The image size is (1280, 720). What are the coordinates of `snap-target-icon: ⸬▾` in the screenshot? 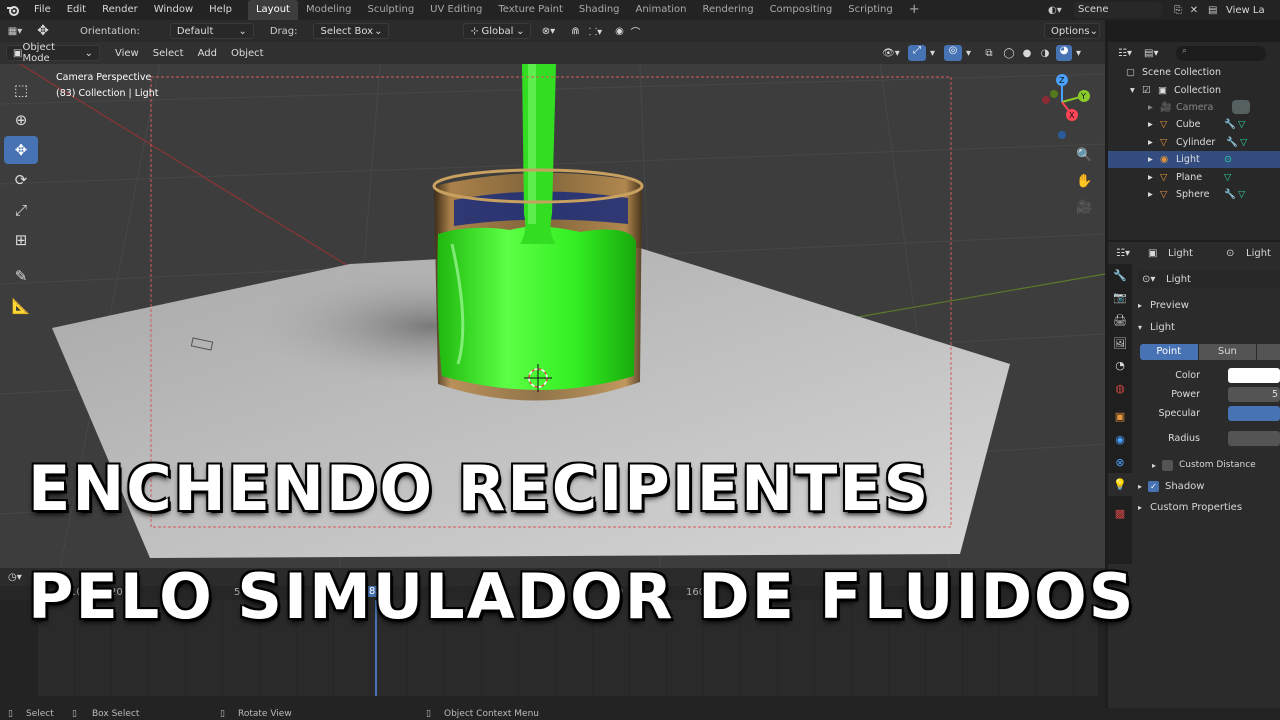 It's located at (595, 31).